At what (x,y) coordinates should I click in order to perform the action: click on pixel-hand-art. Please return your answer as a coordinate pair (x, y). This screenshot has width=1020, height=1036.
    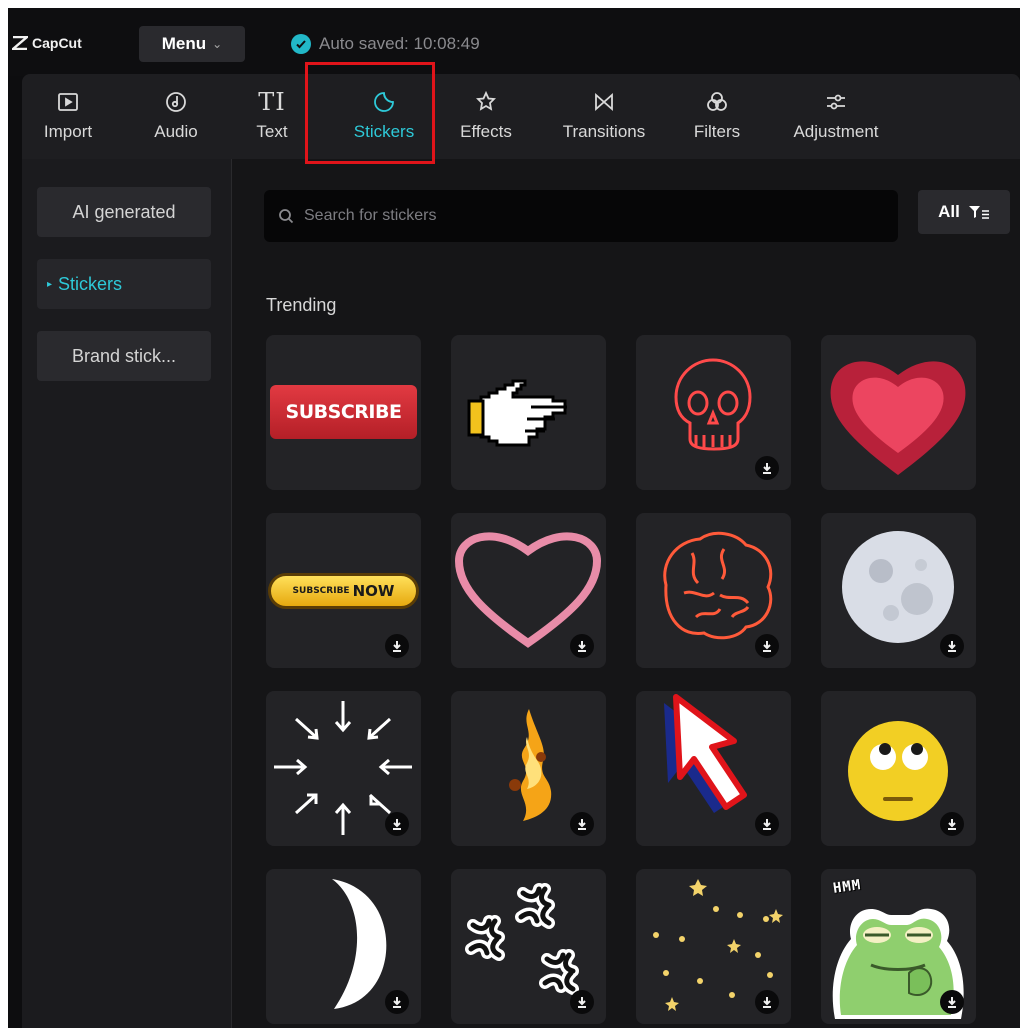
    Looking at the image, I should click on (517, 413).